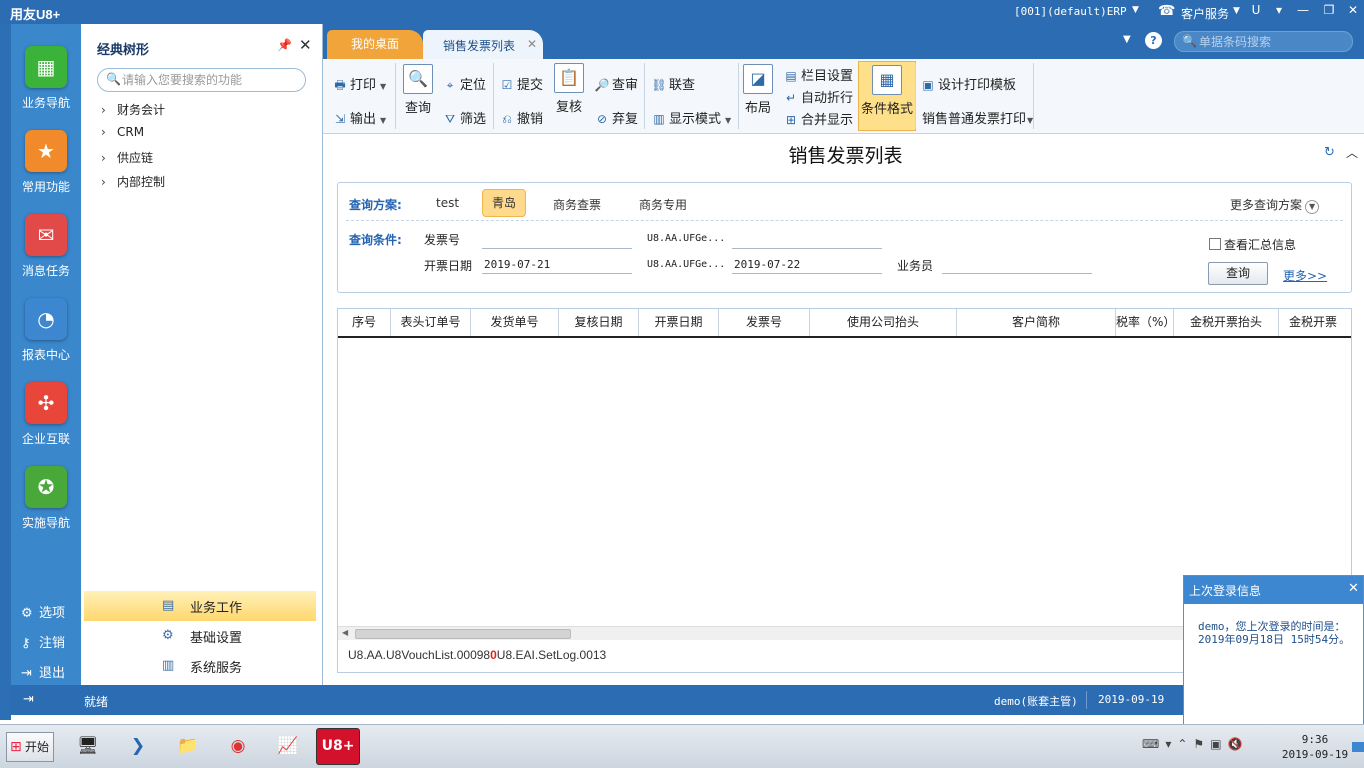  Describe the element at coordinates (807, 265) in the screenshot. I see `invoice-date-to-field: 2019-07-22` at that location.